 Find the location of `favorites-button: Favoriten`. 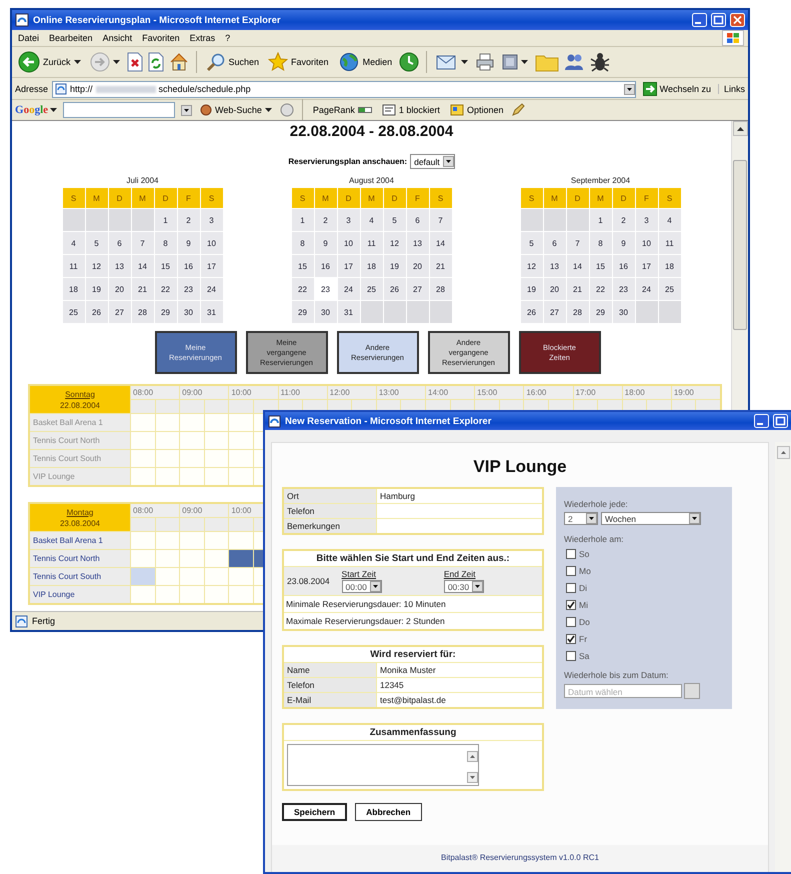

favorites-button: Favoriten is located at coordinates (298, 62).